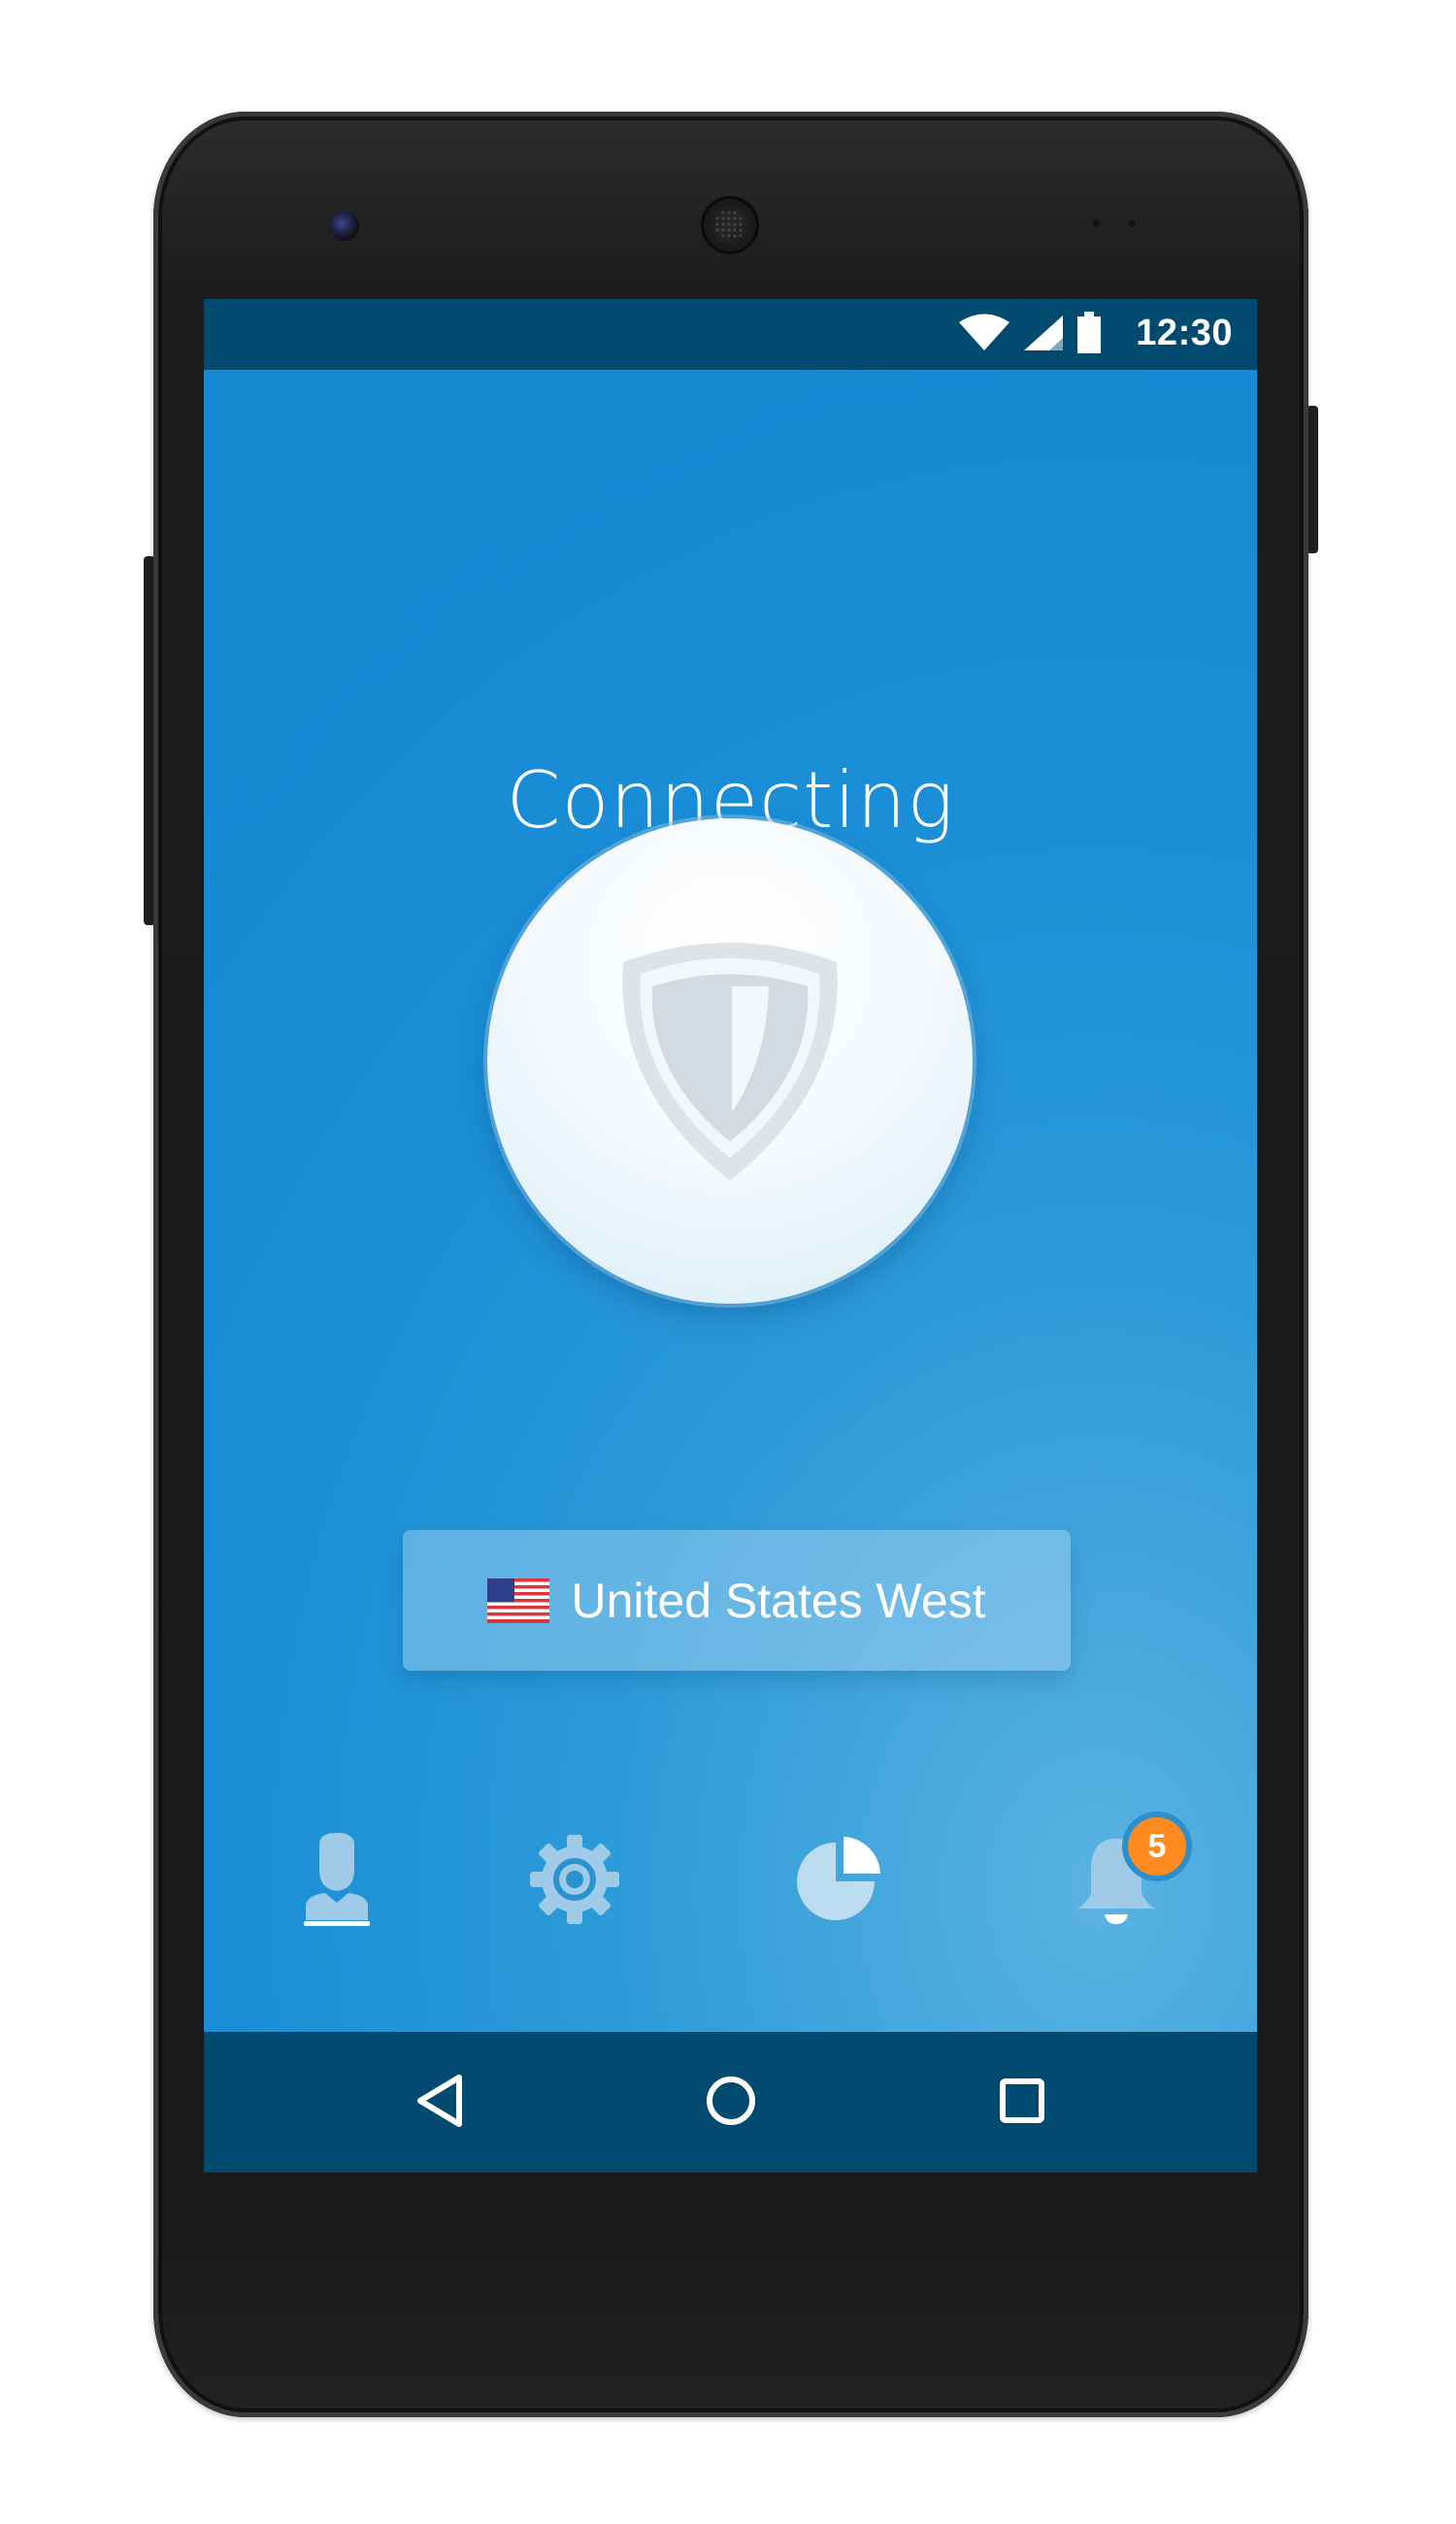  I want to click on status-icons, so click(1030, 335).